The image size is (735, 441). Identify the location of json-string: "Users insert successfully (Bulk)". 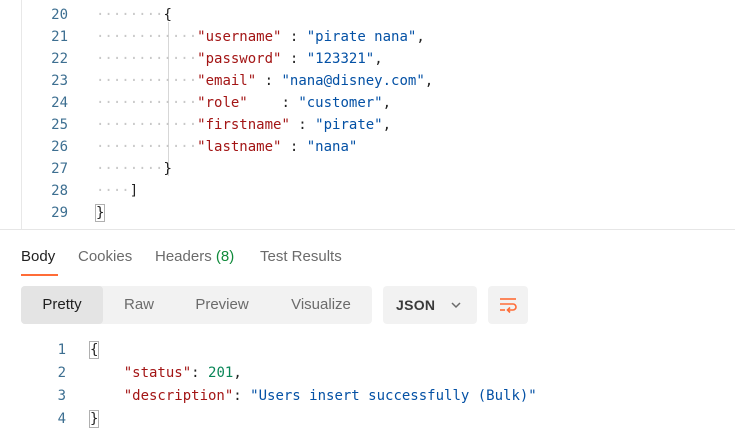
(393, 396).